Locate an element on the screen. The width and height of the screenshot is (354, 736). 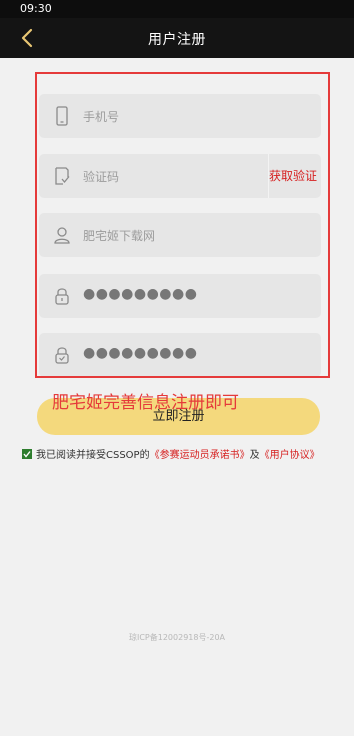
agreement-row: 我已阅读并接受CSSOP的《参赛运动员承诺书》及《用户协议》 is located at coordinates (171, 453).